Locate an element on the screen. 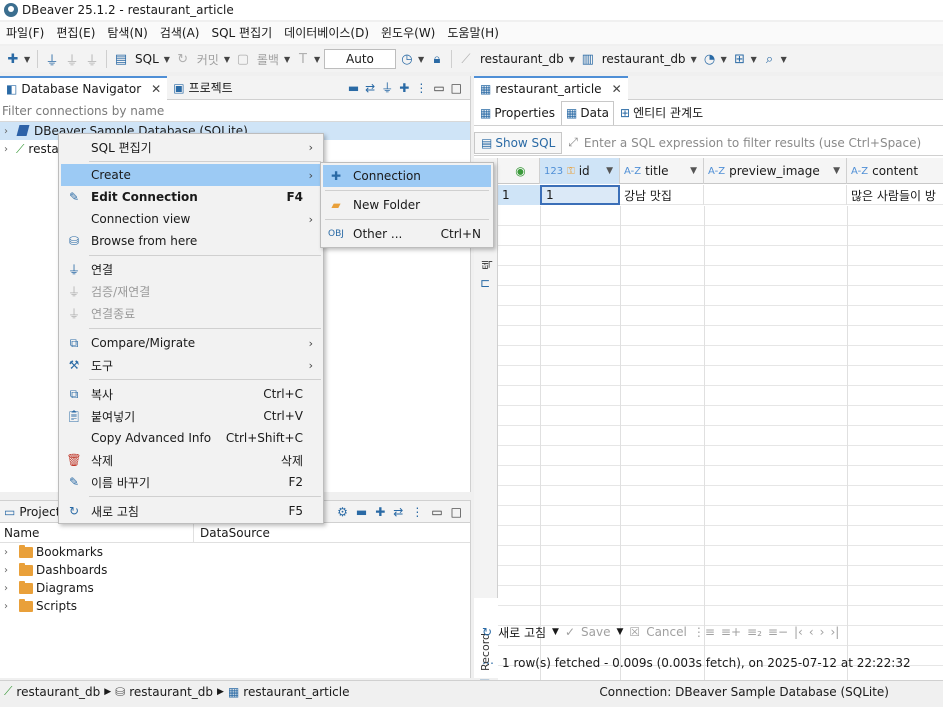 This screenshot has width=943, height=707. project-item-dashboards: › Dashboards is located at coordinates (235, 570).